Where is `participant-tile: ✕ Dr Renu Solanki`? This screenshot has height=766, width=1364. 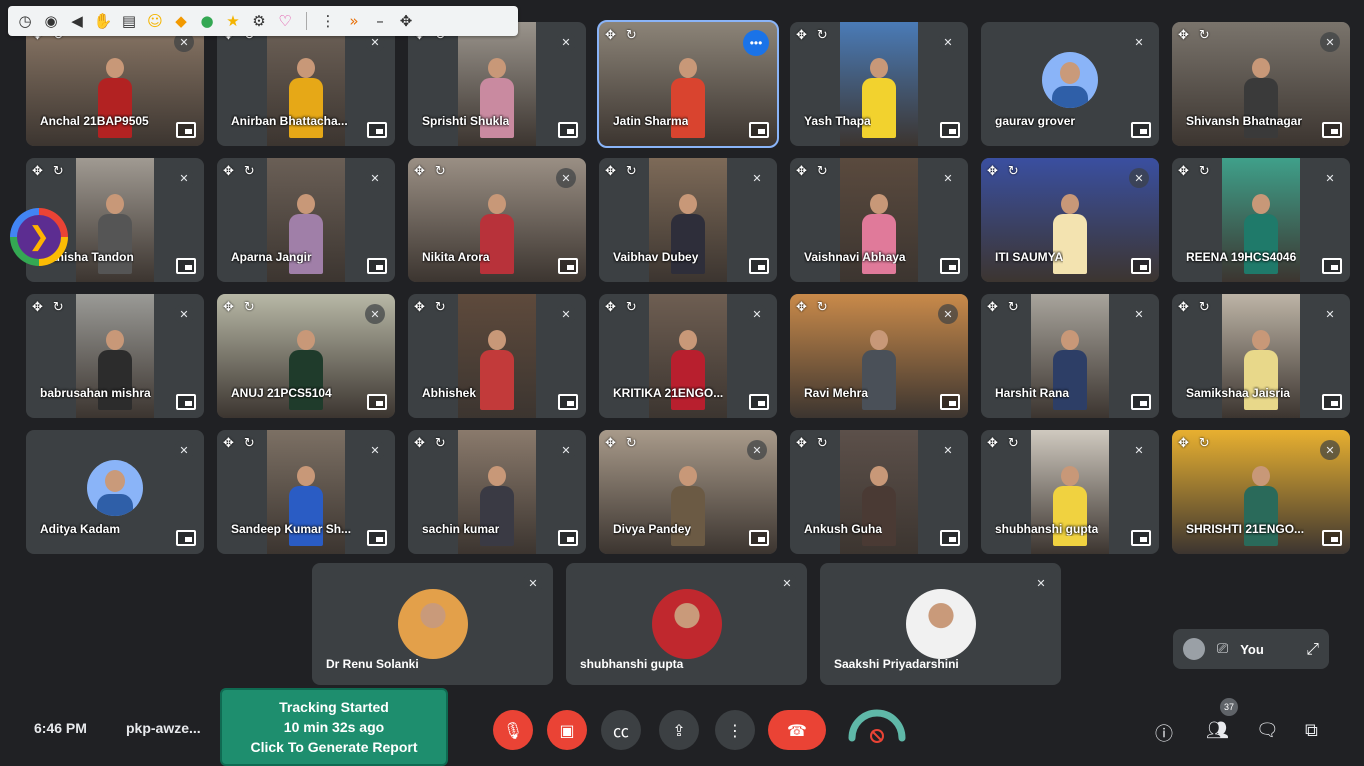
participant-tile: ✕ Dr Renu Solanki is located at coordinates (432, 624).